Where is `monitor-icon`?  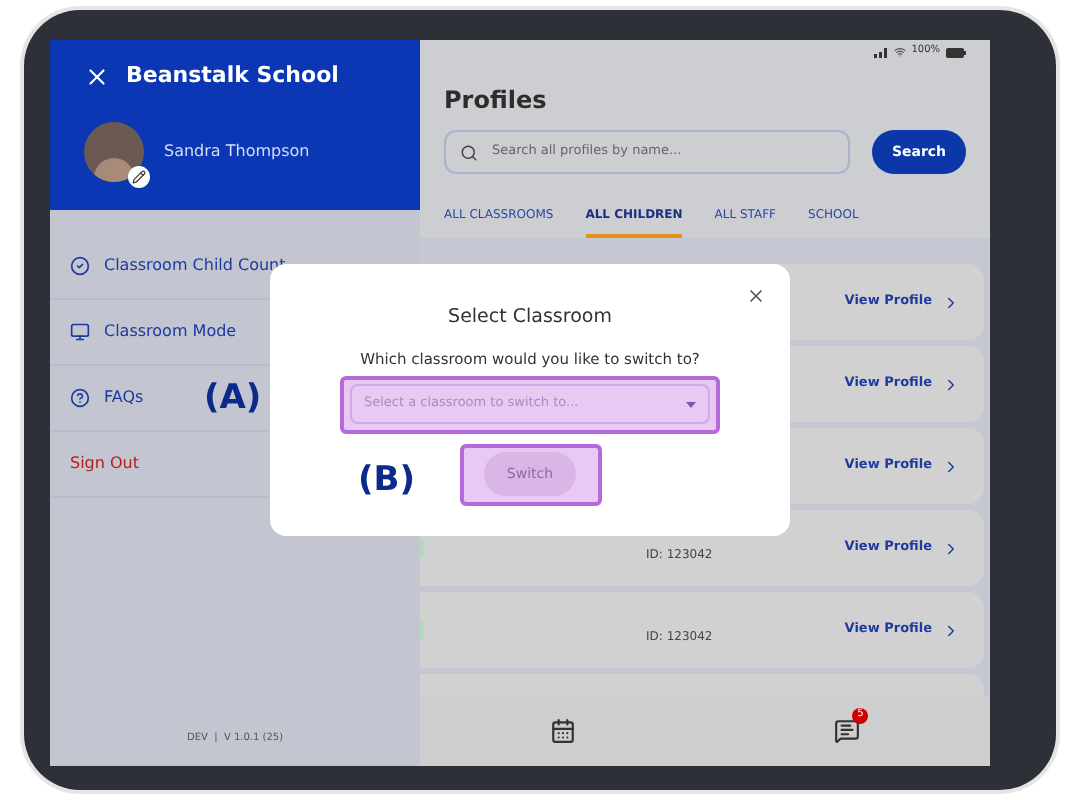 monitor-icon is located at coordinates (80, 332).